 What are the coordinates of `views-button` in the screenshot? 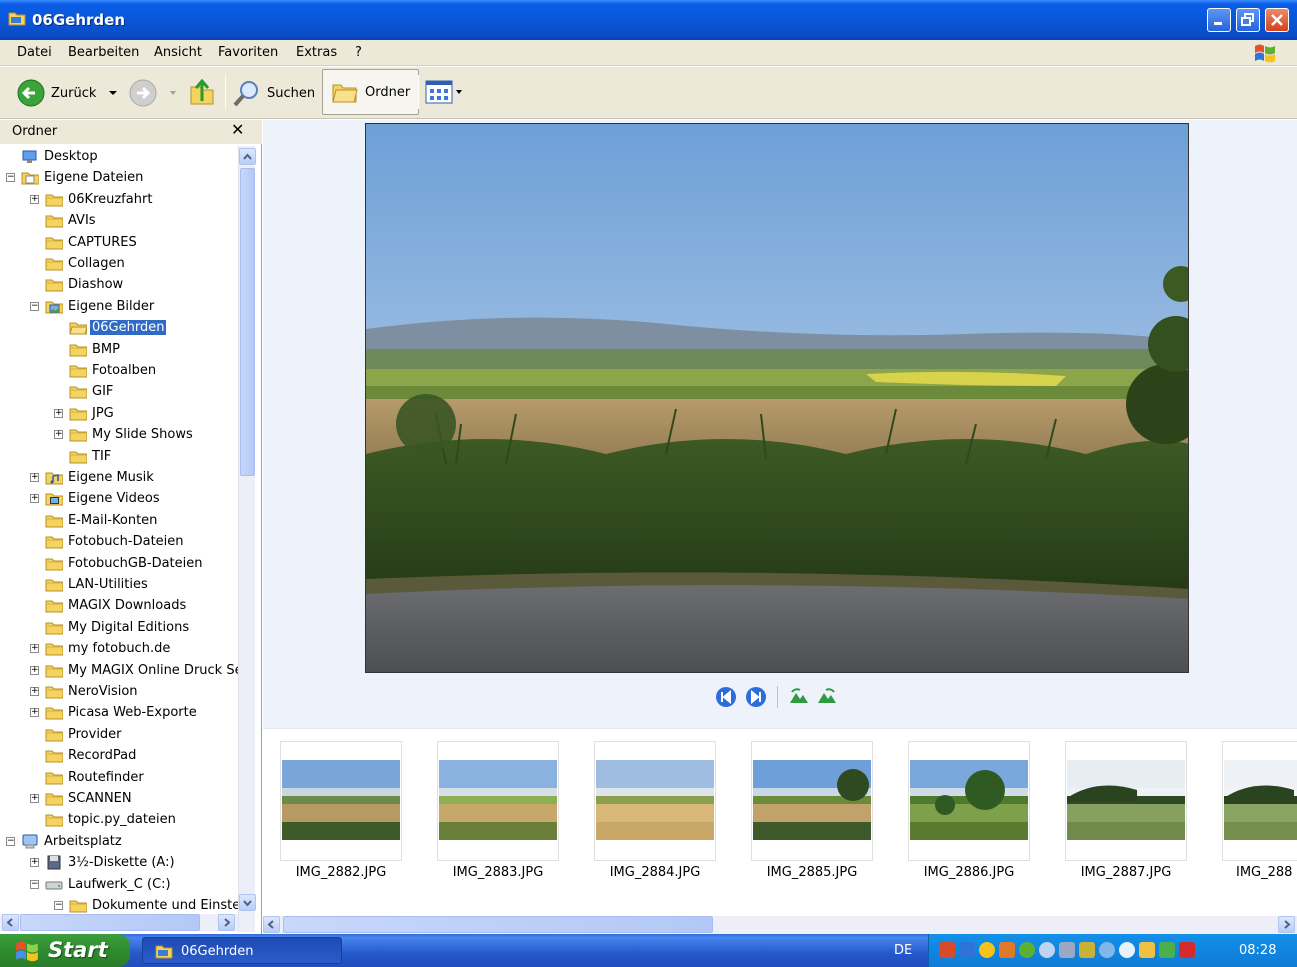 It's located at (444, 92).